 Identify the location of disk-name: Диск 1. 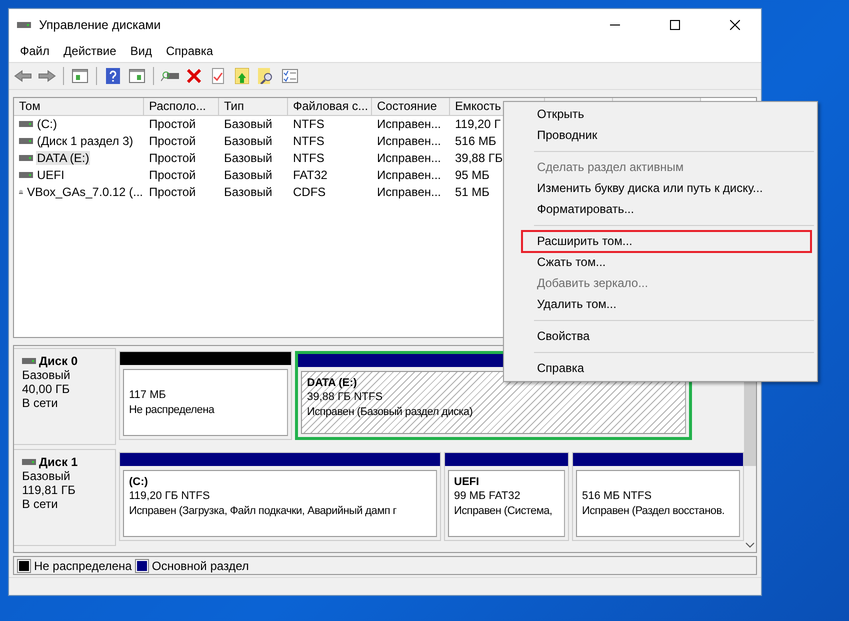
(58, 462).